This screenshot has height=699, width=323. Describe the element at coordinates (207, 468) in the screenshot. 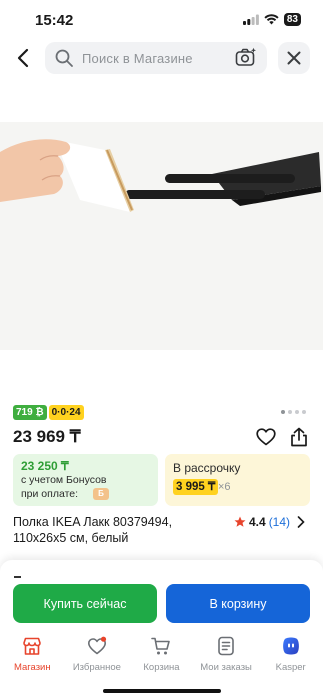

I see `installment-title: В рассрочку` at that location.